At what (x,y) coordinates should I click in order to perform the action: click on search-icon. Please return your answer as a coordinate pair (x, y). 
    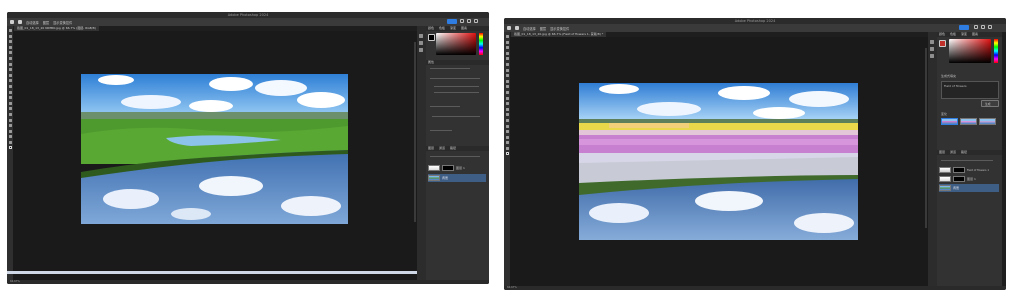
    Looking at the image, I should click on (976, 27).